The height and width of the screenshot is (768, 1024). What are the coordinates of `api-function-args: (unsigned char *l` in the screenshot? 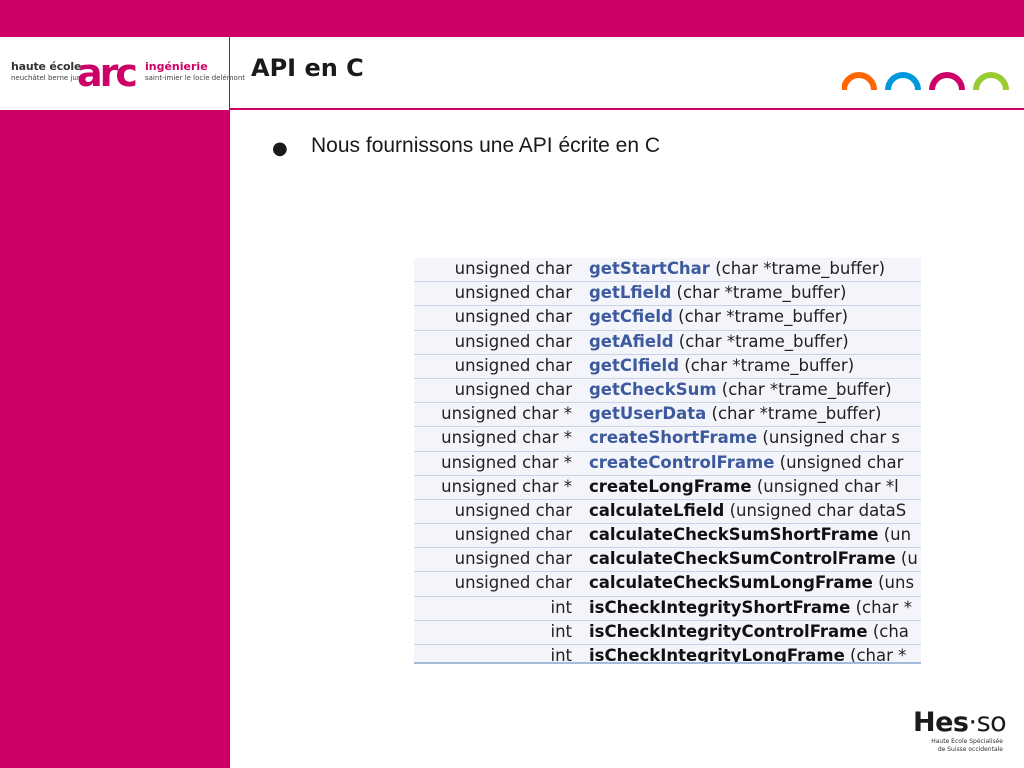 It's located at (825, 486).